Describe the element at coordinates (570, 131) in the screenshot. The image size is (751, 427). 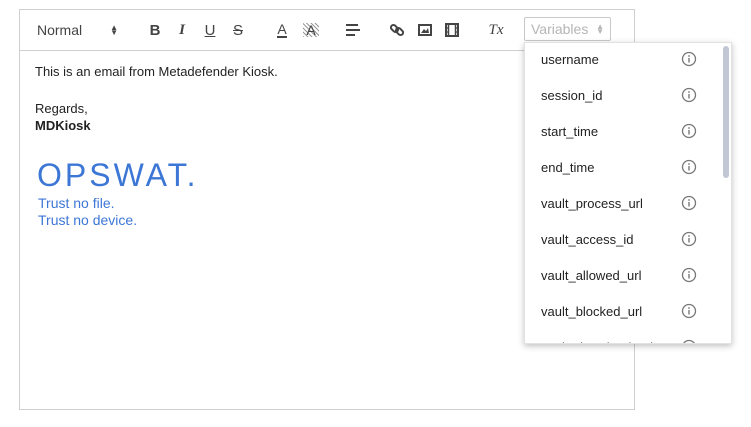
I see `variable-option-label: start_time` at that location.